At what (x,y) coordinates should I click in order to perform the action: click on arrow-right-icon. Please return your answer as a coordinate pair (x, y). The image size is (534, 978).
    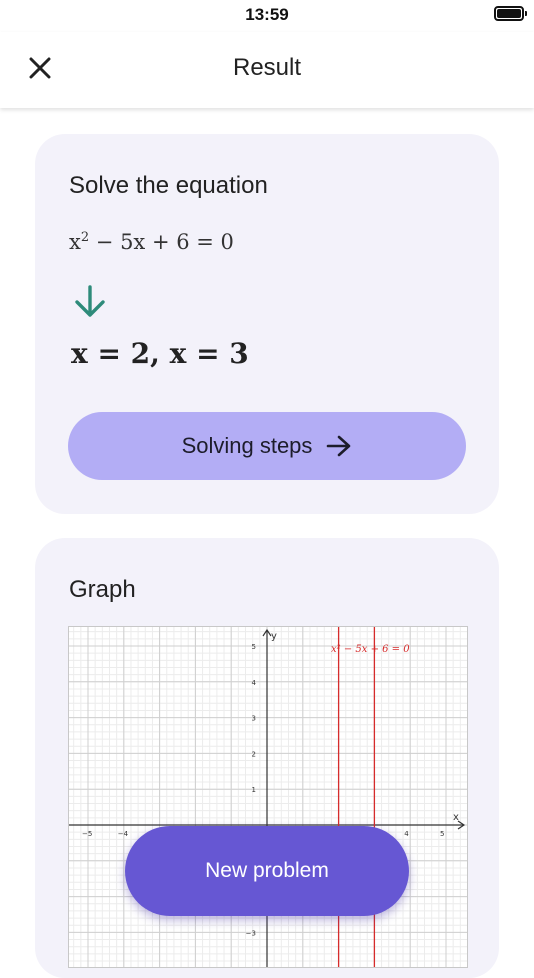
    Looking at the image, I should click on (339, 446).